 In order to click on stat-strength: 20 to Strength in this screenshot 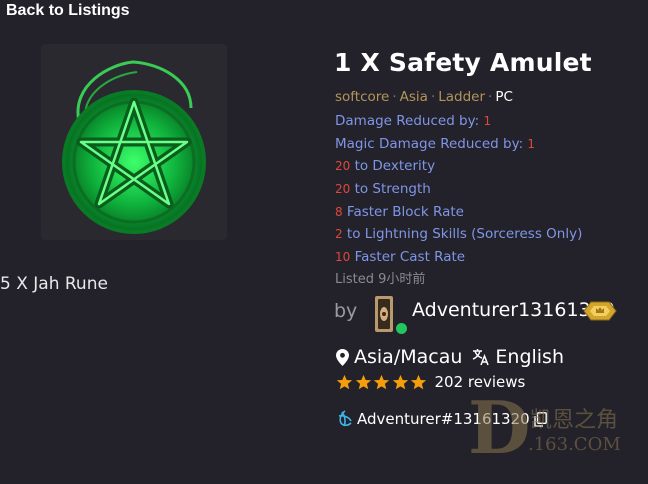, I will do `click(458, 189)`.